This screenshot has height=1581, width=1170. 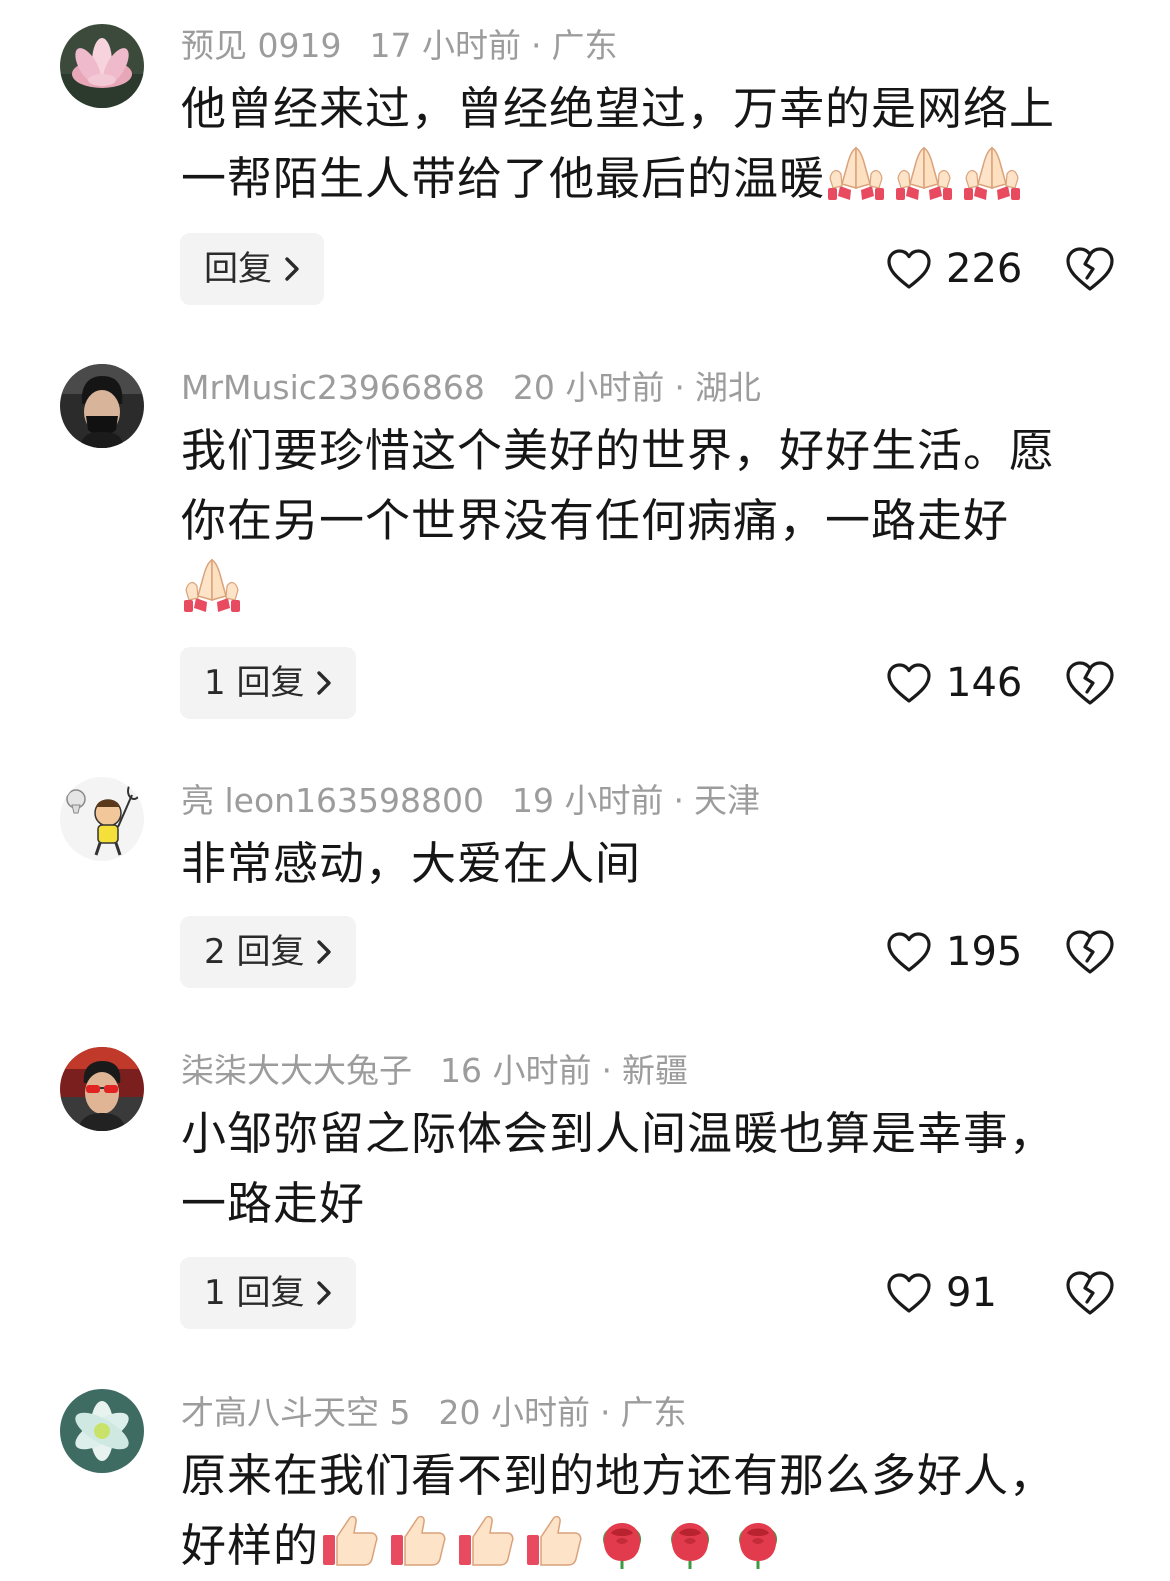 I want to click on cartoon-badminton-avatar-icon, so click(x=102, y=819).